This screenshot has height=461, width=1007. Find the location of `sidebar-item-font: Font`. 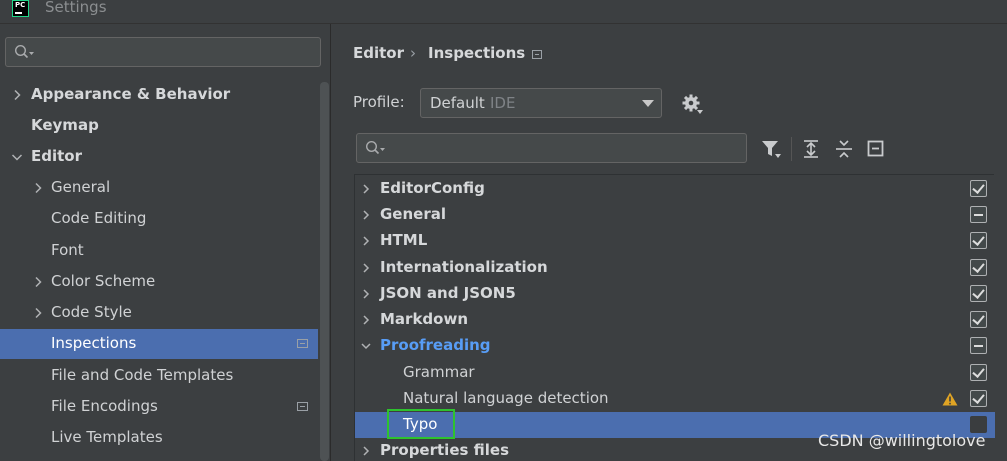

sidebar-item-font: Font is located at coordinates (159, 251).